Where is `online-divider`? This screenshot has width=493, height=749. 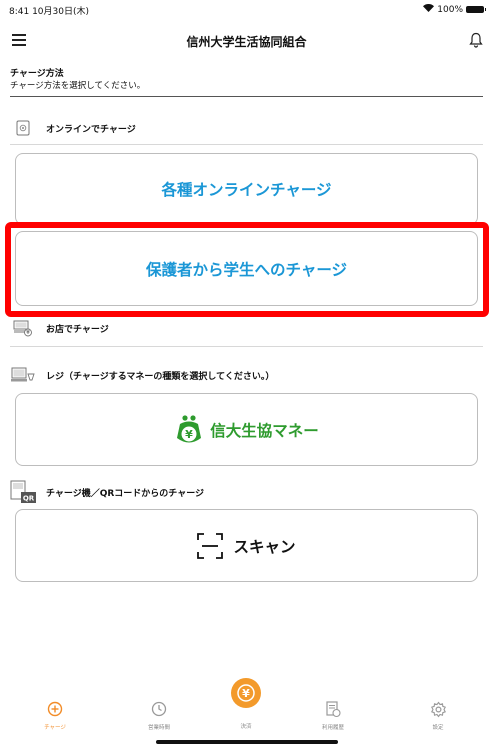
online-divider is located at coordinates (246, 144).